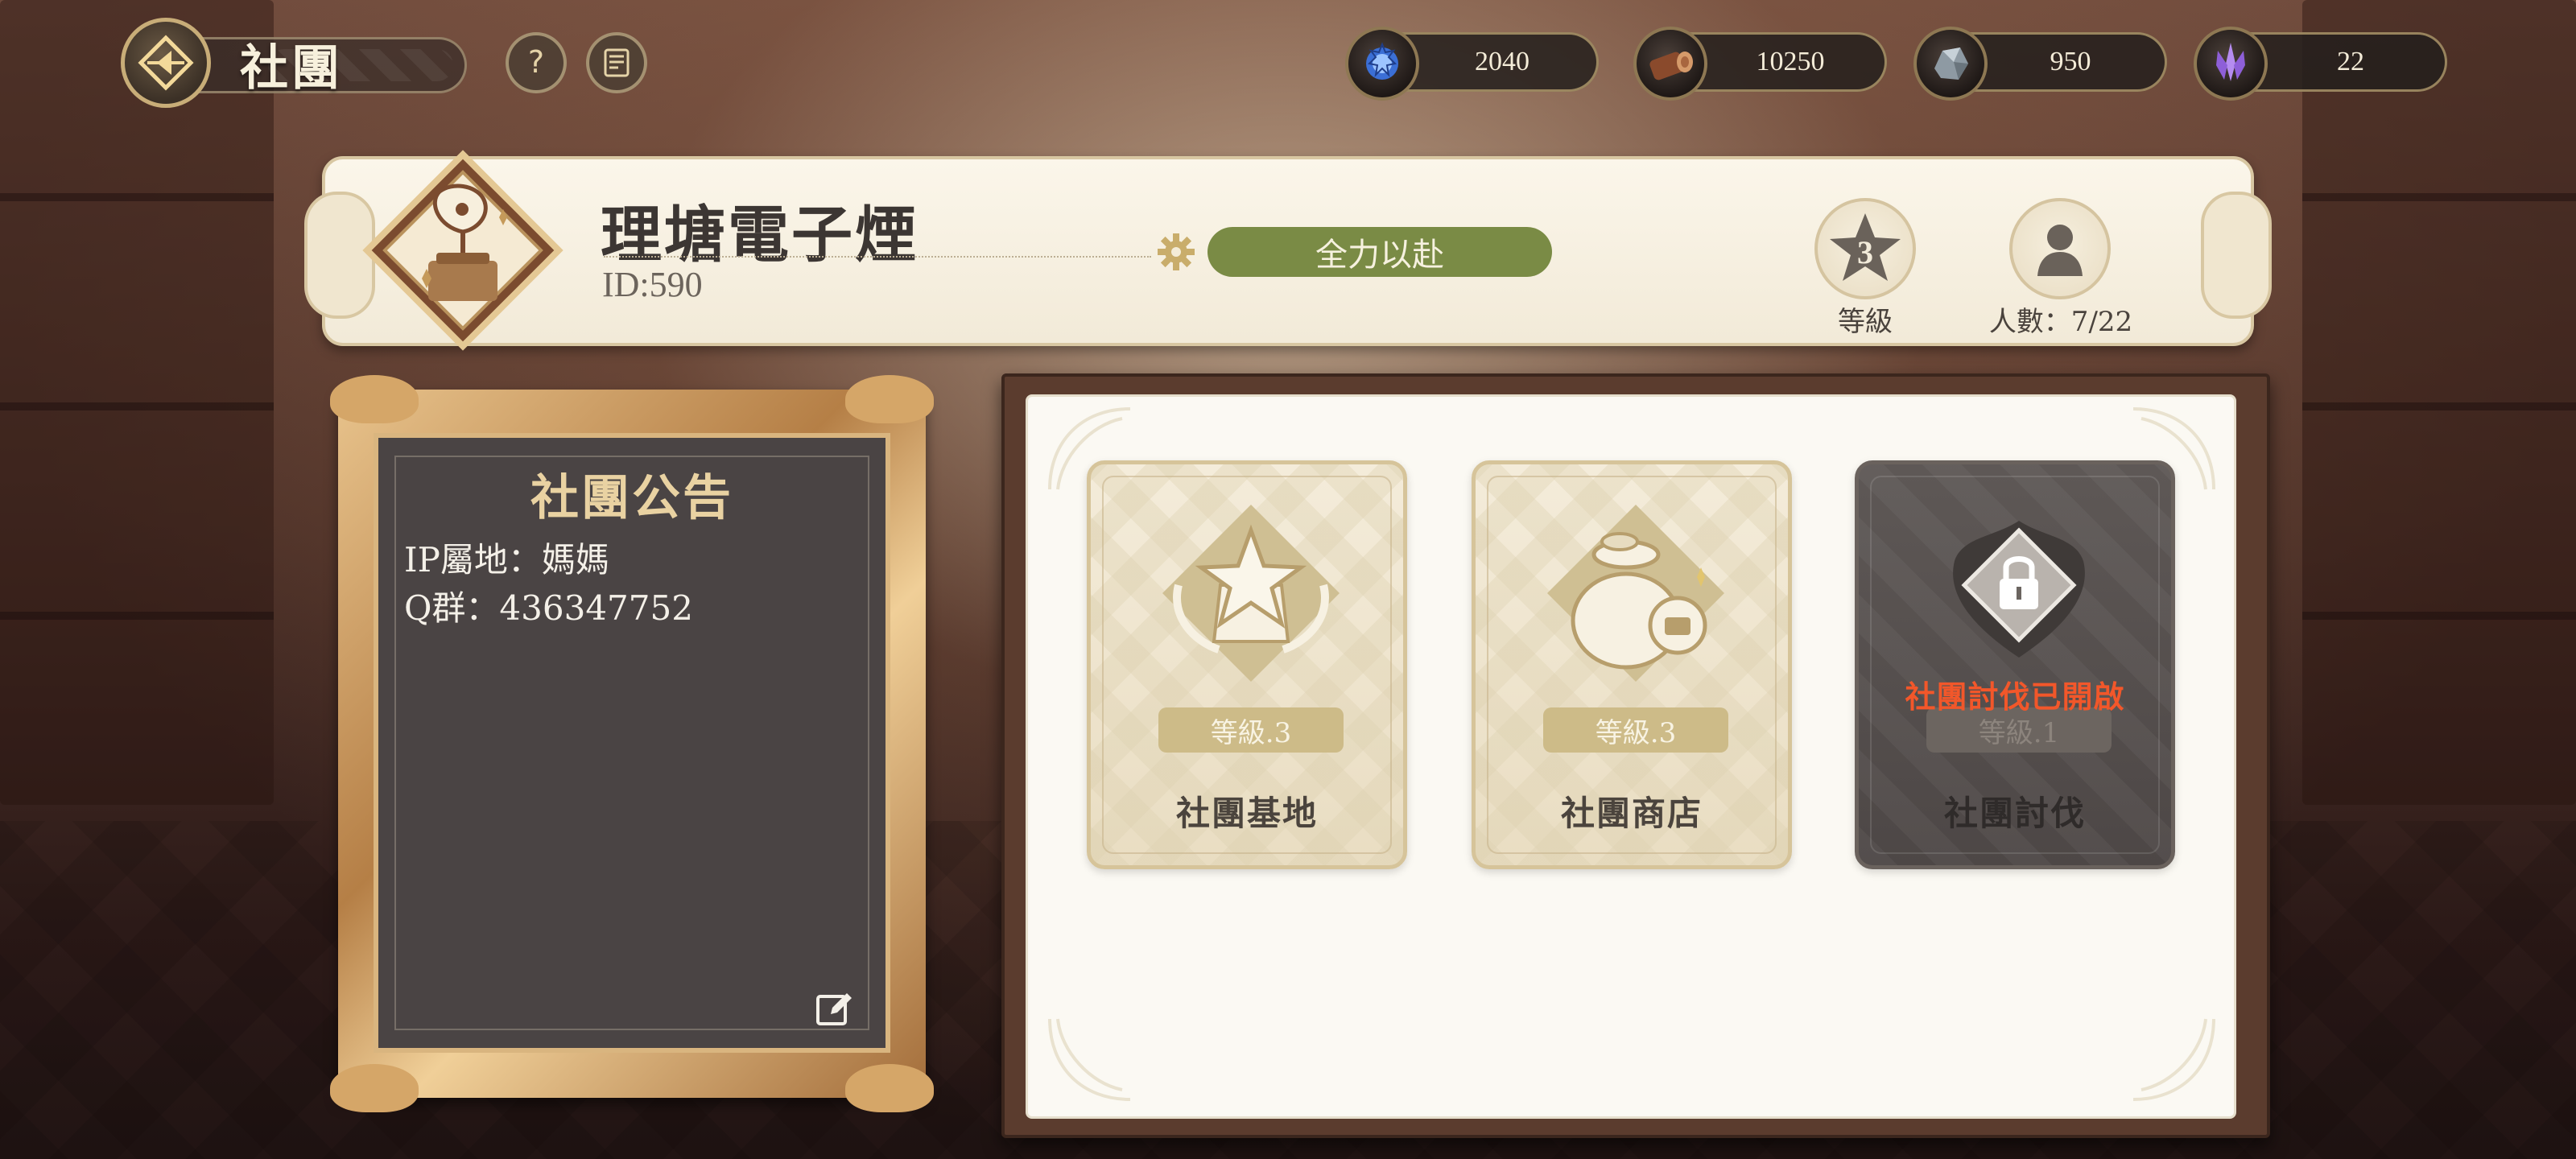 The image size is (2576, 1159). What do you see at coordinates (1380, 252) in the screenshot?
I see `guild-mode-badge: 全力以赴` at bounding box center [1380, 252].